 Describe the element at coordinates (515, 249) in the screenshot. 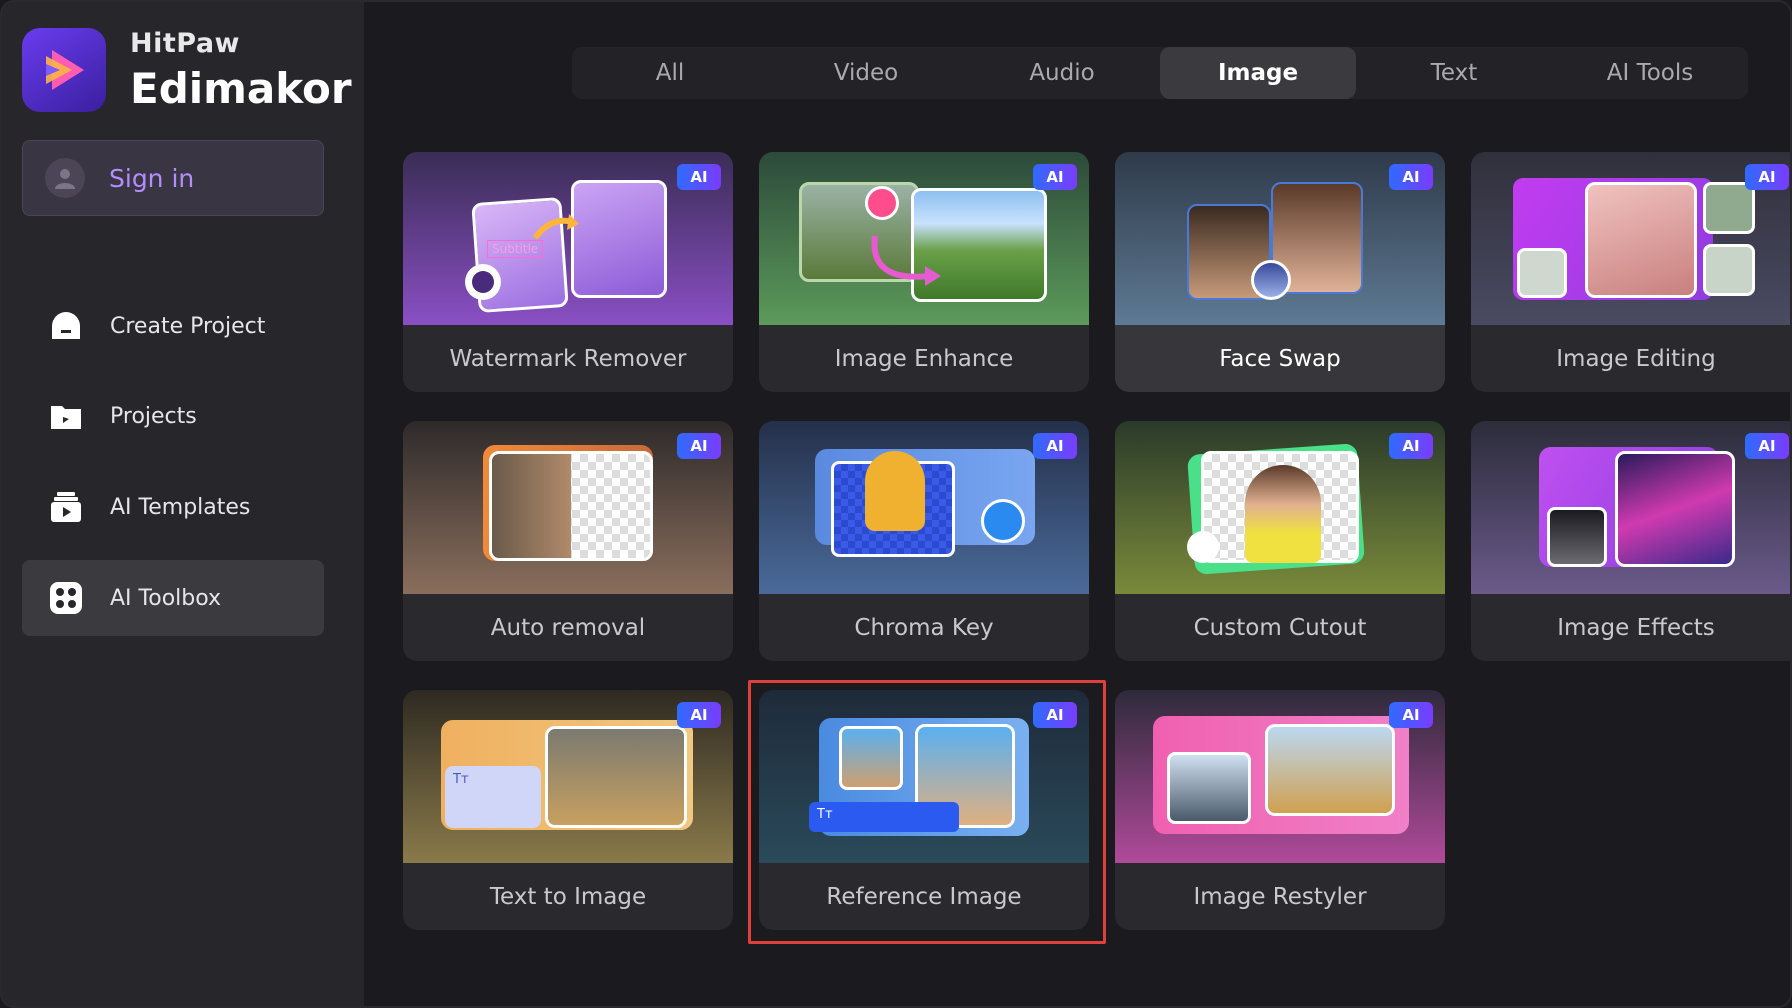

I see `subtitle-watermark-label: Subtitle` at that location.